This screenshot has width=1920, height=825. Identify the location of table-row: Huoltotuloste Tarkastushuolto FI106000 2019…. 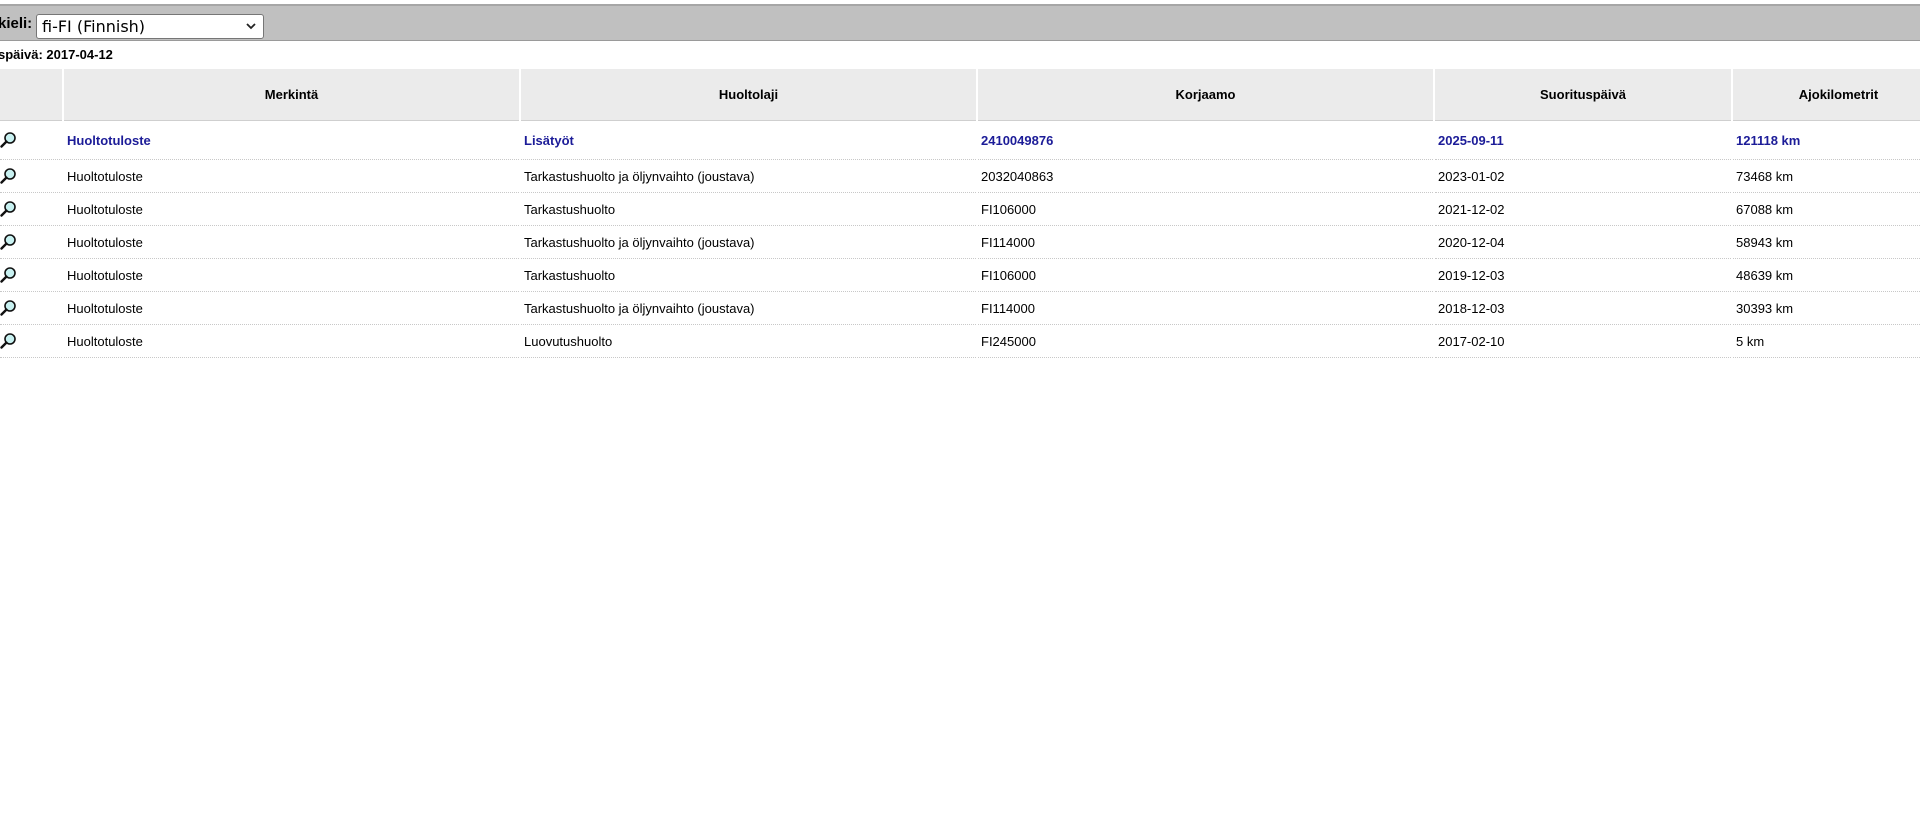
(960, 275).